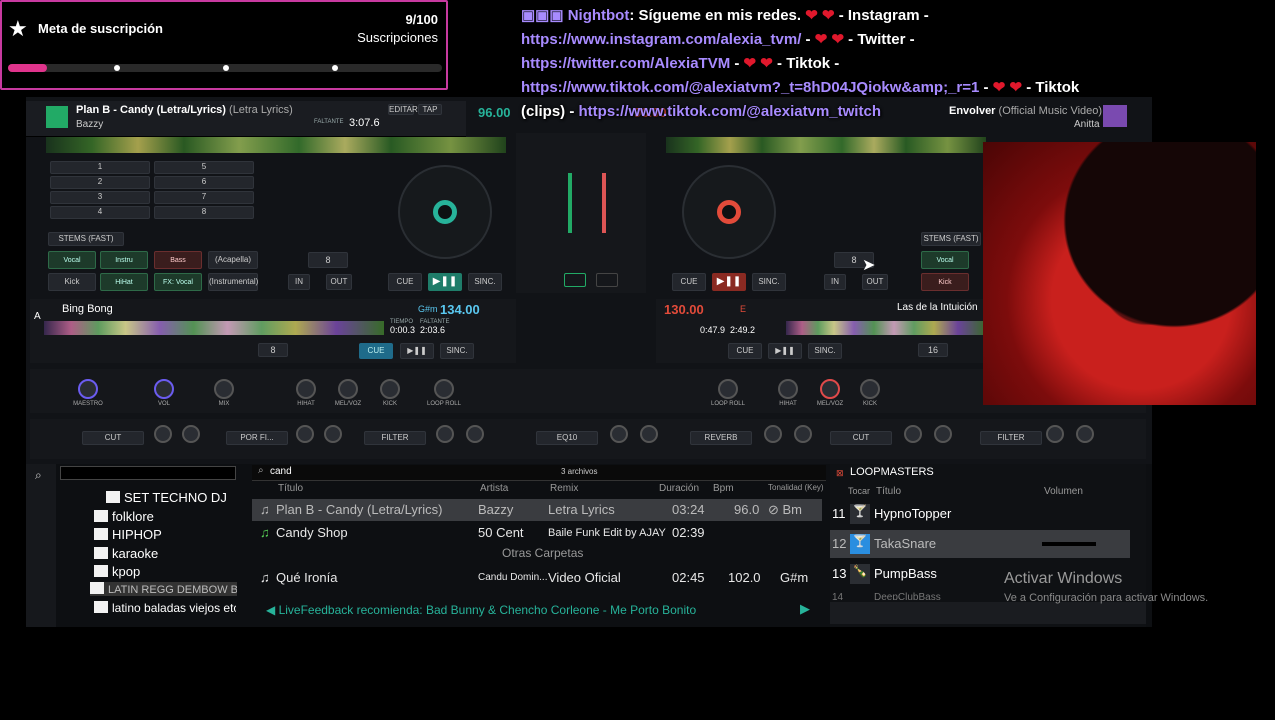 This screenshot has height=720, width=1275. What do you see at coordinates (679, 488) in the screenshot?
I see `col-duration: Duración` at bounding box center [679, 488].